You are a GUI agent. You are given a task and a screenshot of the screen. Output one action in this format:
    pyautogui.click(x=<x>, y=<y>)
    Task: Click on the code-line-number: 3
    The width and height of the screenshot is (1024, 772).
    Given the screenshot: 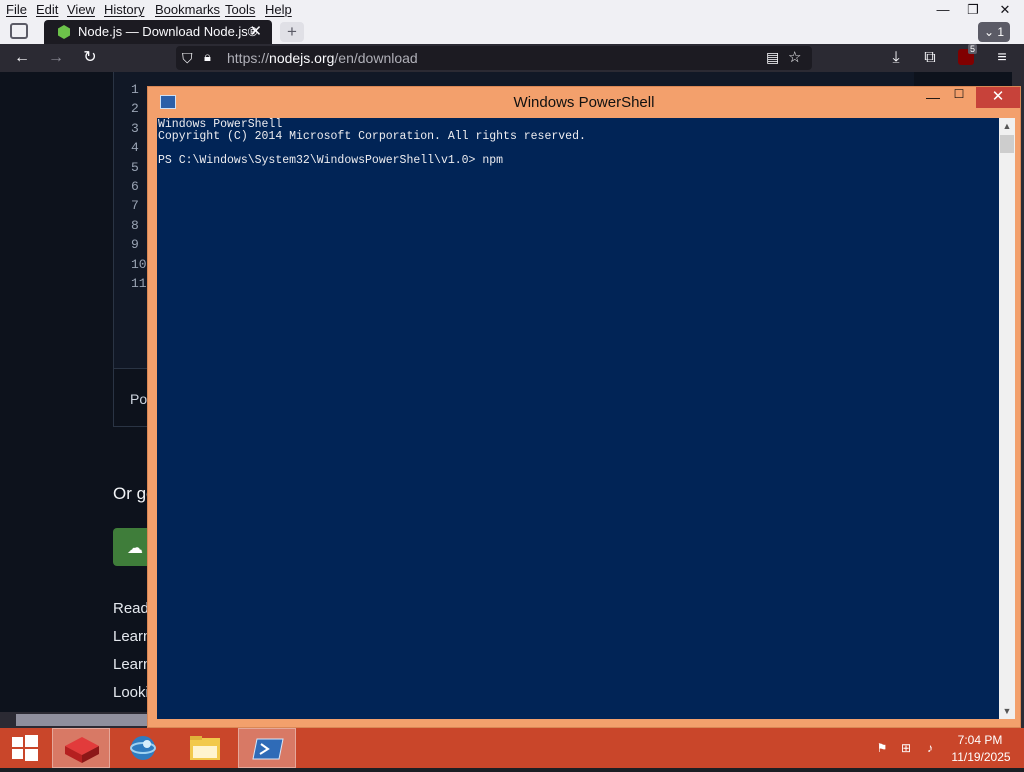 What is the action you would take?
    pyautogui.click(x=135, y=128)
    